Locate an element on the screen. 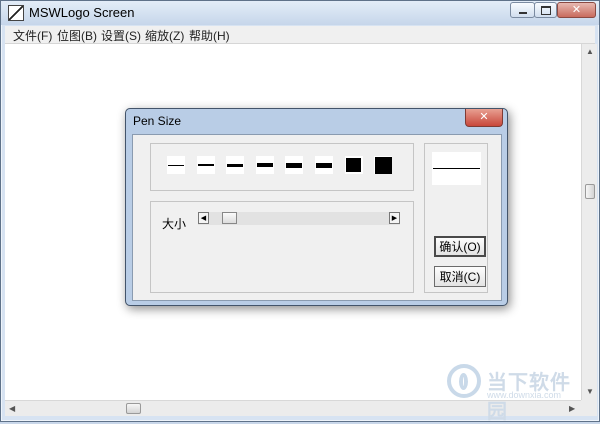 This screenshot has width=600, height=424. size-label: 大小 is located at coordinates (174, 224).